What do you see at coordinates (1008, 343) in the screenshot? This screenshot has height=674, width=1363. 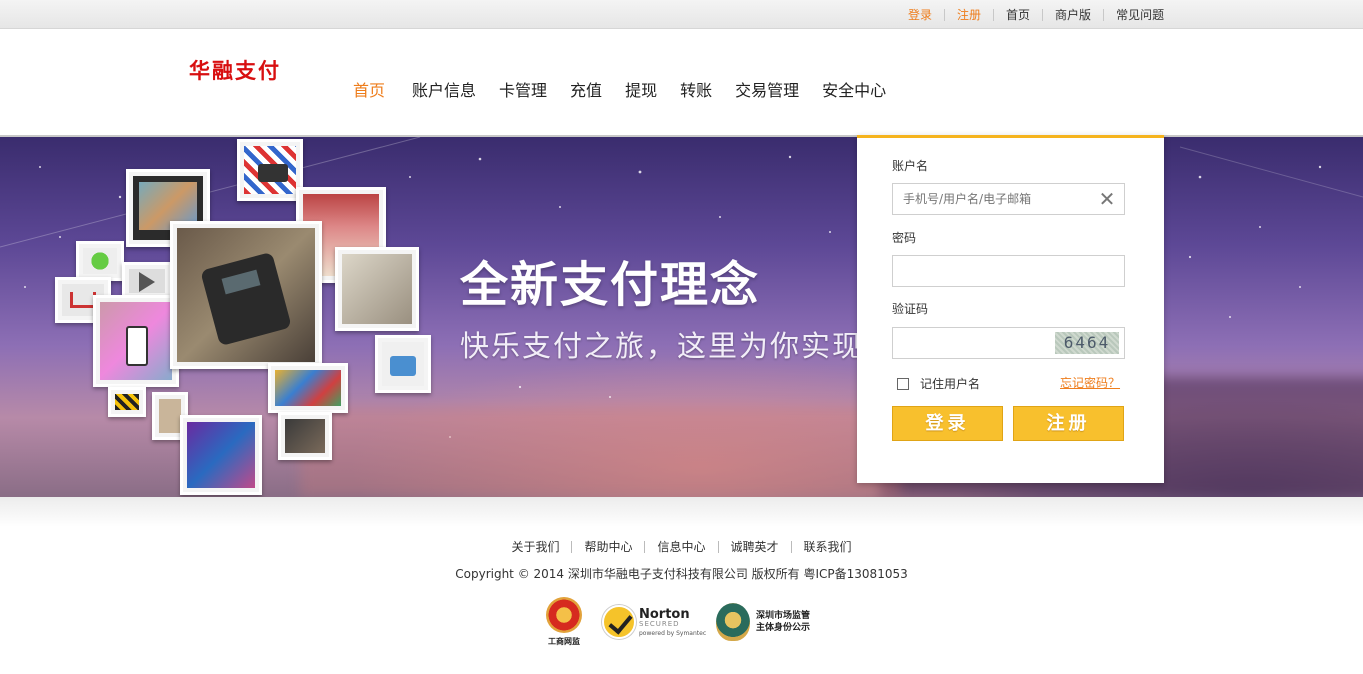 I see `captcha-field: 6464` at bounding box center [1008, 343].